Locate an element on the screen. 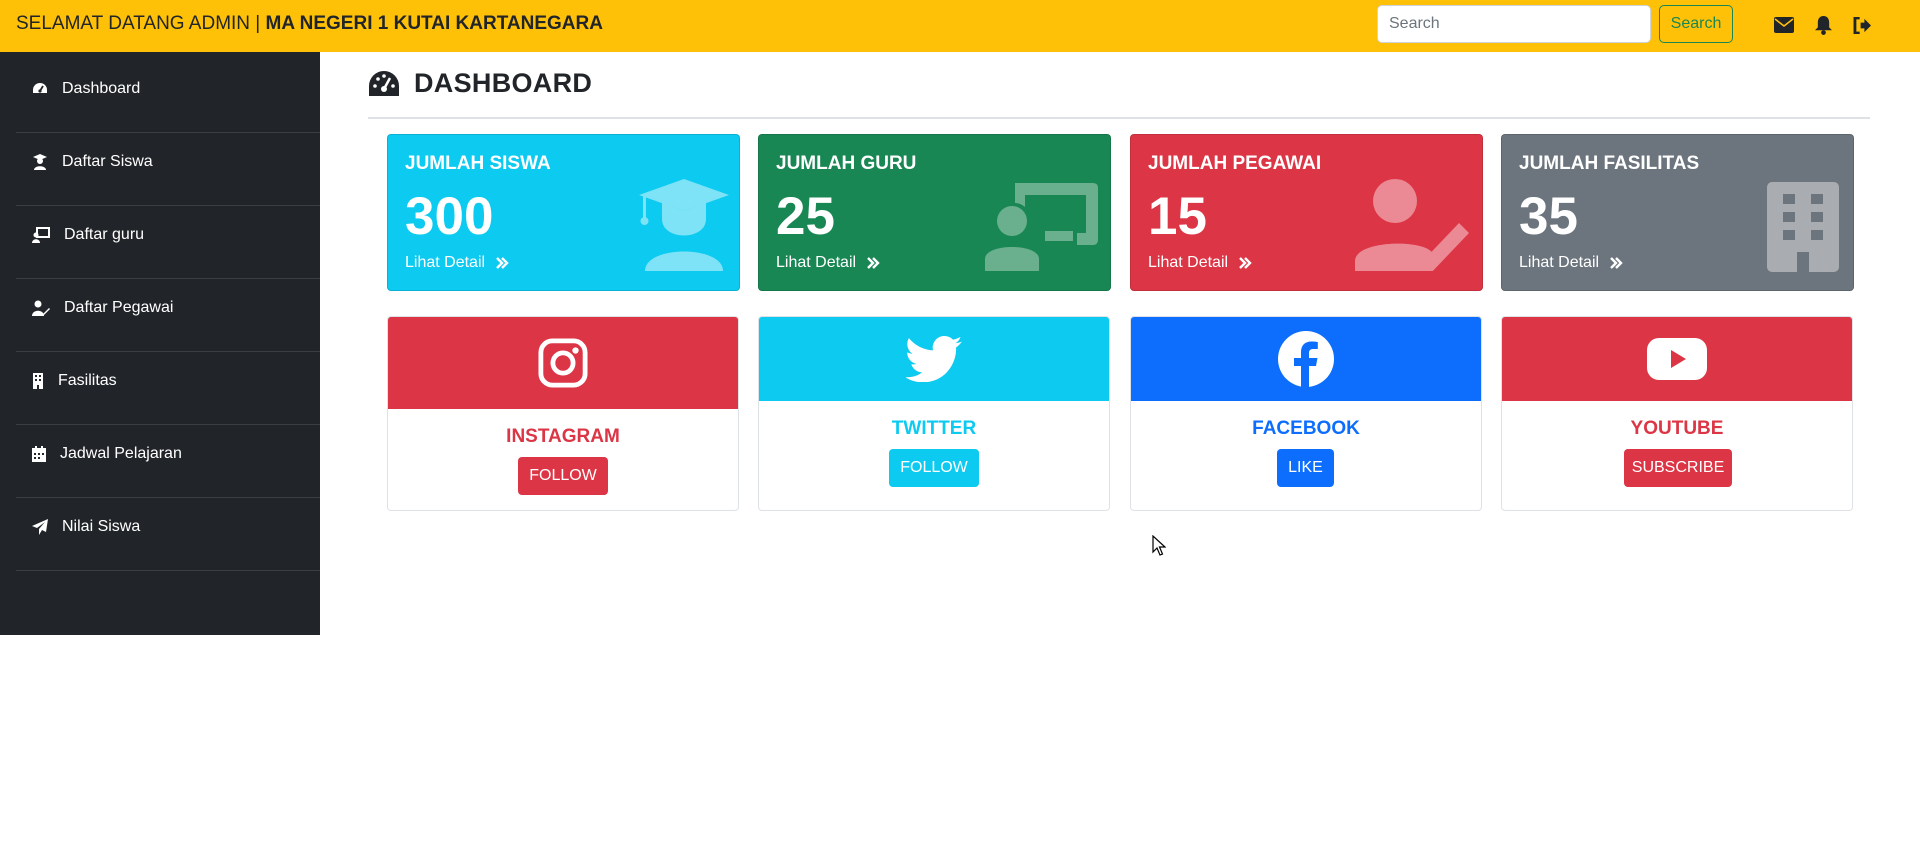  social-card-facebook: FACEBOOK LIKE is located at coordinates (1306, 413).